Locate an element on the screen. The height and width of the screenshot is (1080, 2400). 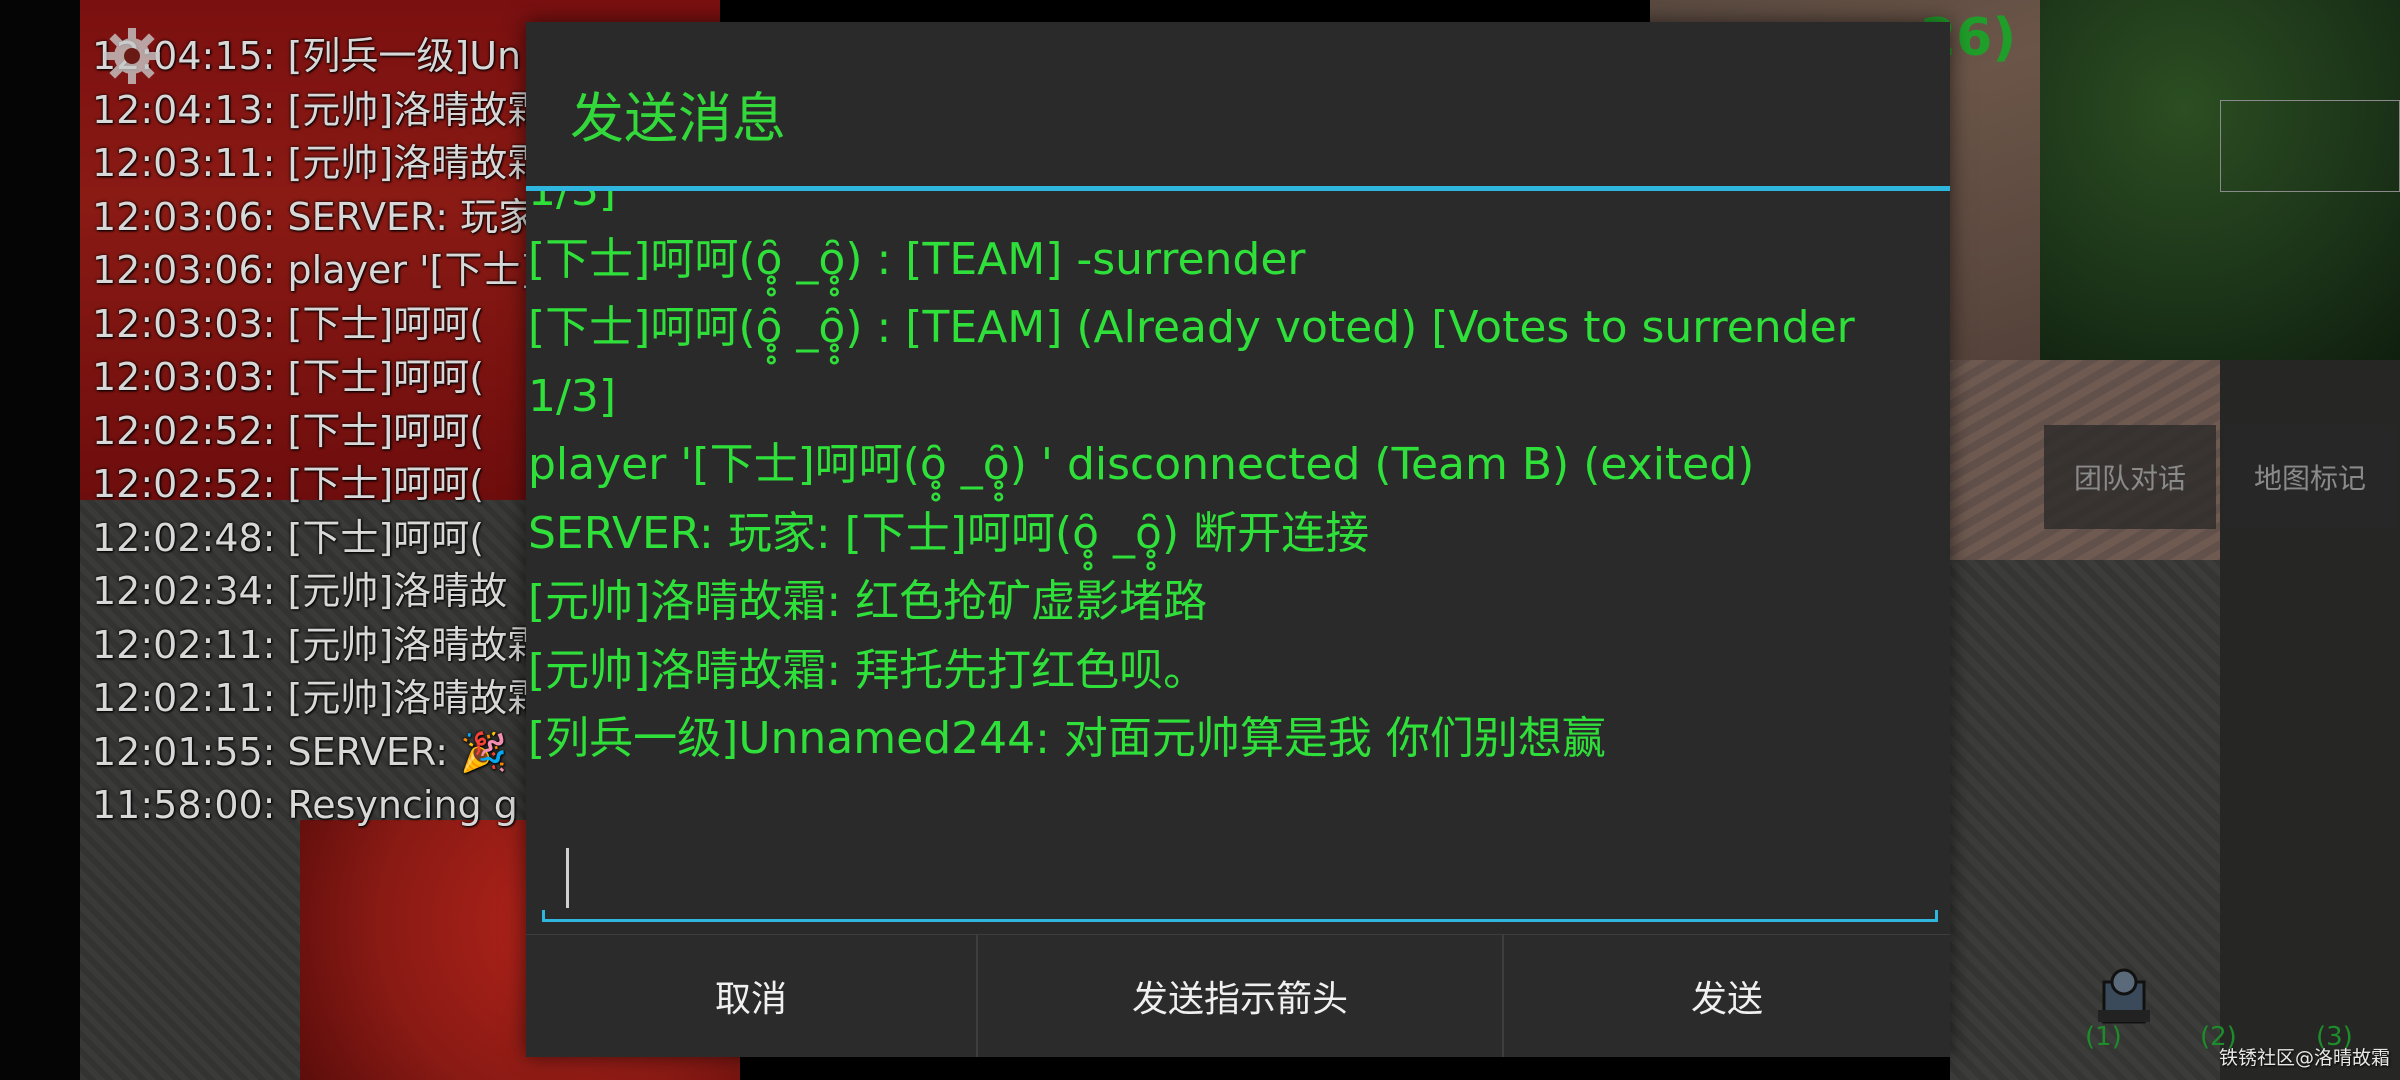
cancel-button: 取消 is located at coordinates (751, 996).